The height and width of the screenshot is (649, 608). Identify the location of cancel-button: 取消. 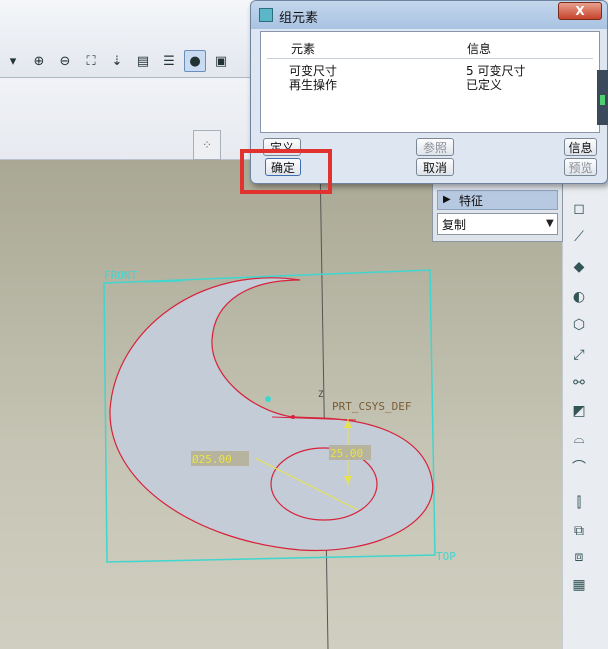
(435, 167).